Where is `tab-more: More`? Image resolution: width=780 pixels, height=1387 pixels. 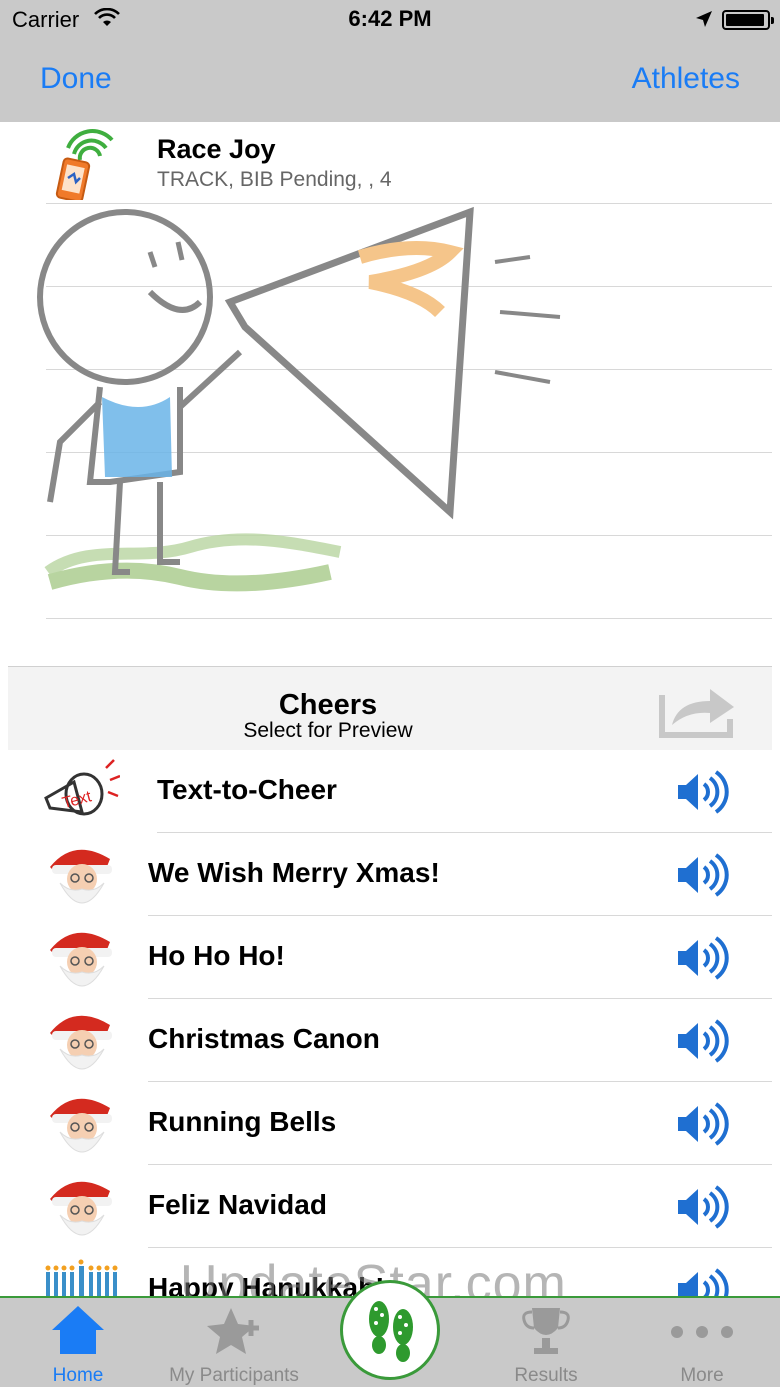
tab-more: More is located at coordinates (702, 1342).